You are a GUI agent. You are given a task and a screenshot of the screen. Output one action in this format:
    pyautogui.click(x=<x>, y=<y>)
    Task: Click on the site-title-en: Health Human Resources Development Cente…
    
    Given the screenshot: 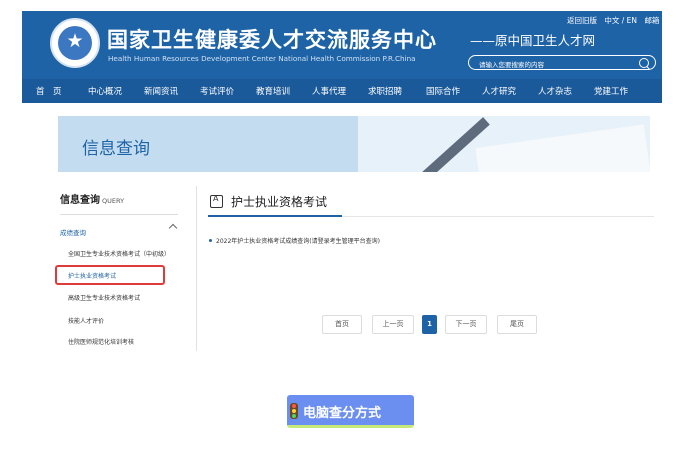 What is the action you would take?
    pyautogui.click(x=262, y=58)
    